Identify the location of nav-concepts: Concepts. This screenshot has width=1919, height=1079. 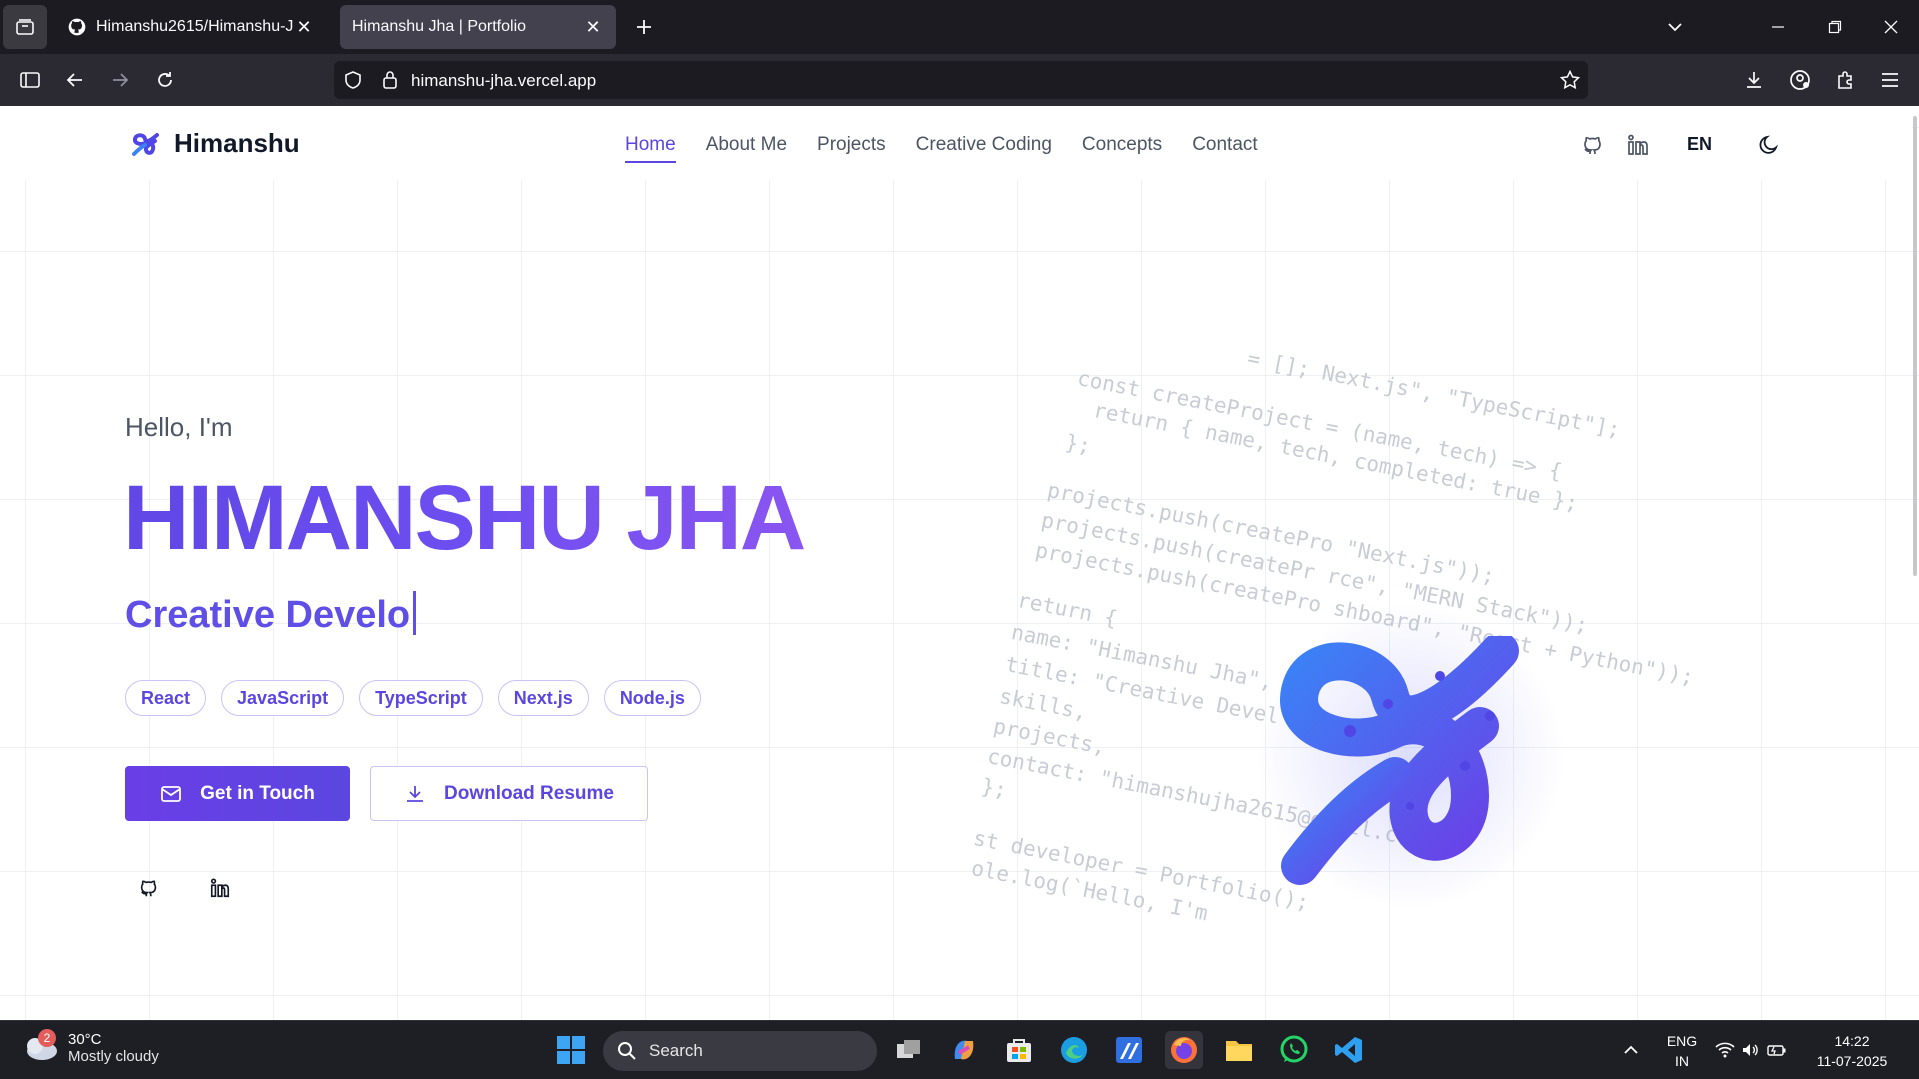
(1122, 148).